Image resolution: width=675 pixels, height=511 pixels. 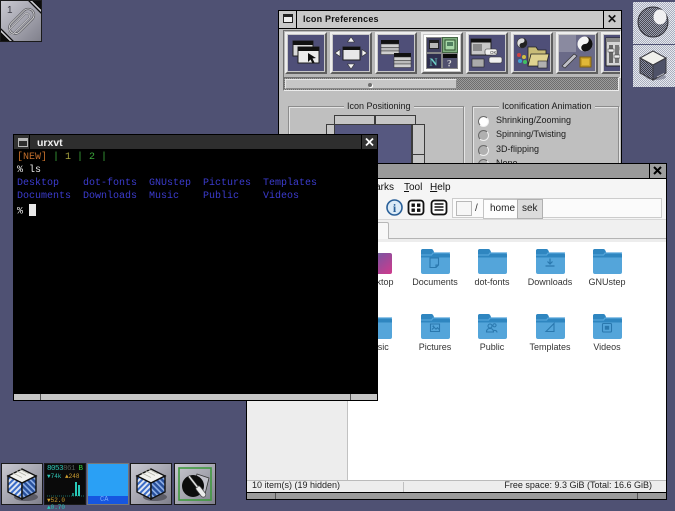 What do you see at coordinates (10, 10) in the screenshot?
I see `svg-text: 1` at bounding box center [10, 10].